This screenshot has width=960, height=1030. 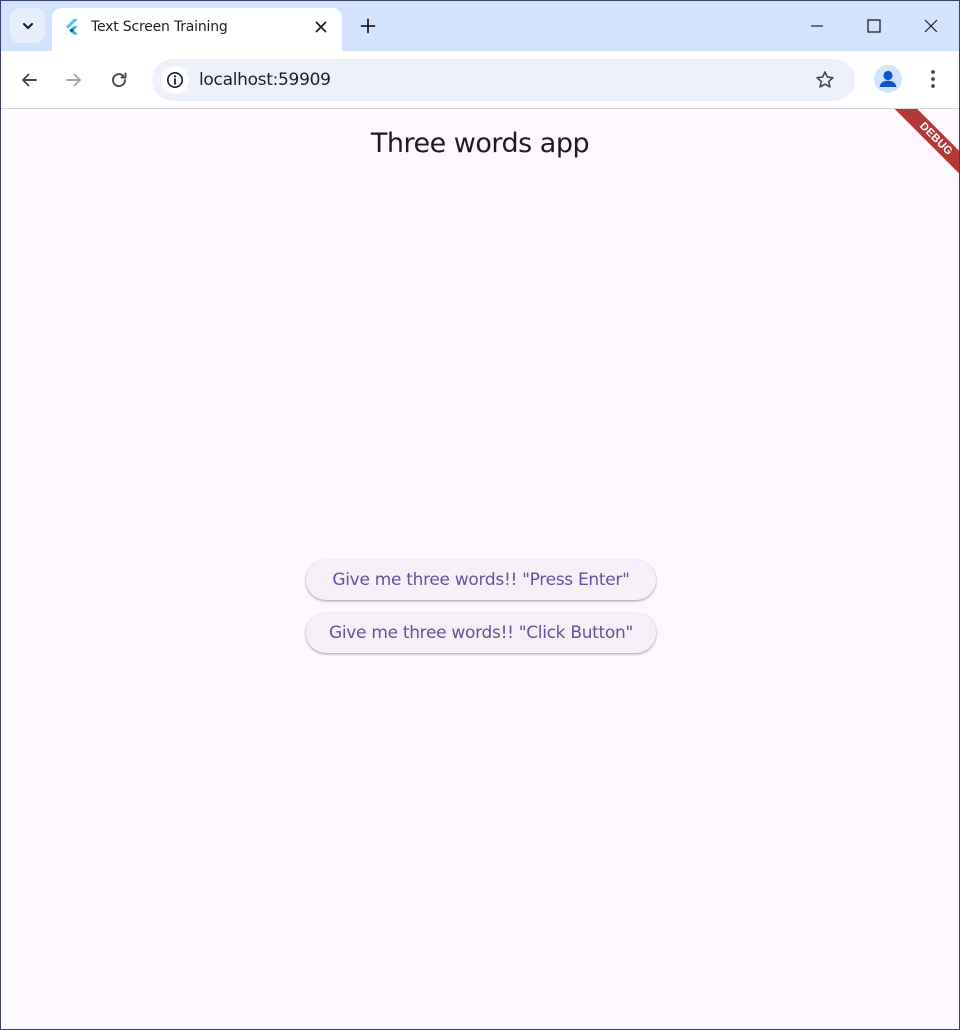 I want to click on back-button, so click(x=29, y=80).